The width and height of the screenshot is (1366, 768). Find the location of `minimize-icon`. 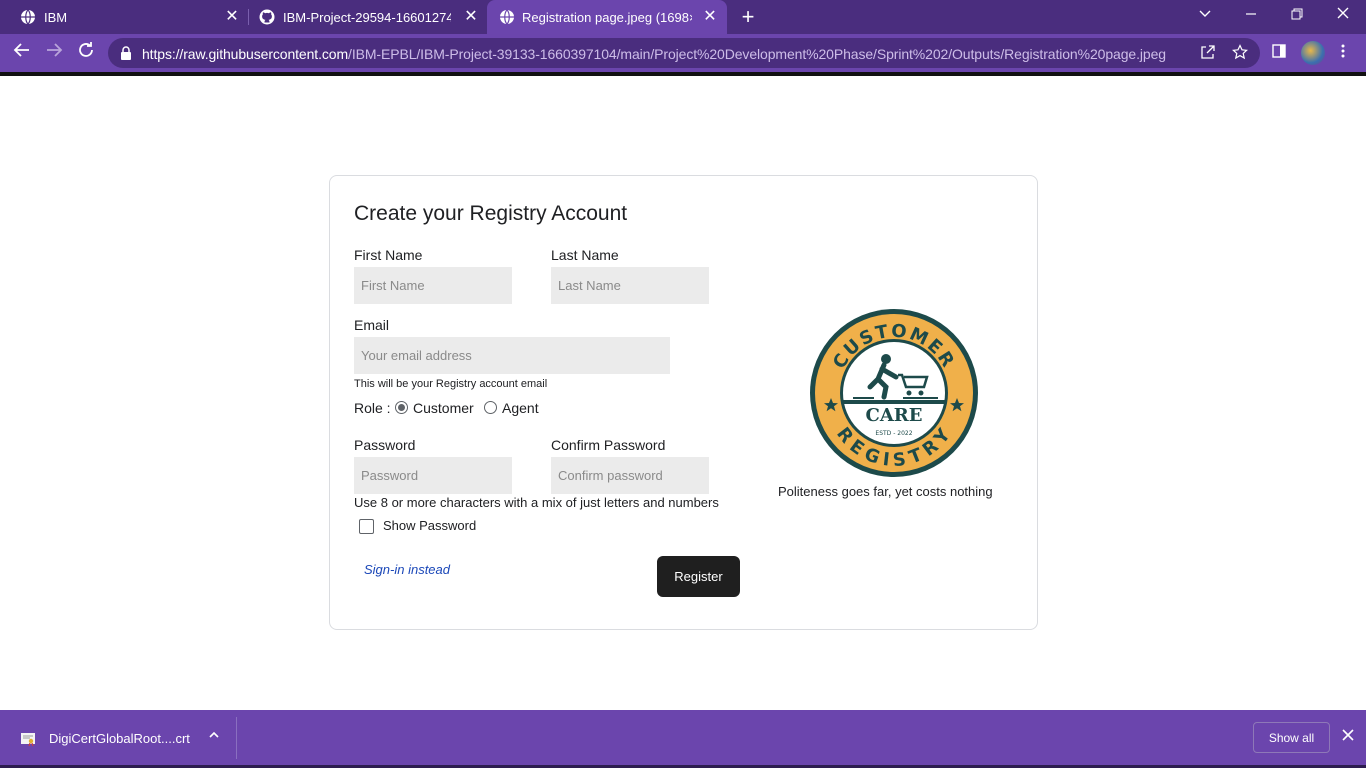

minimize-icon is located at coordinates (1251, 16).